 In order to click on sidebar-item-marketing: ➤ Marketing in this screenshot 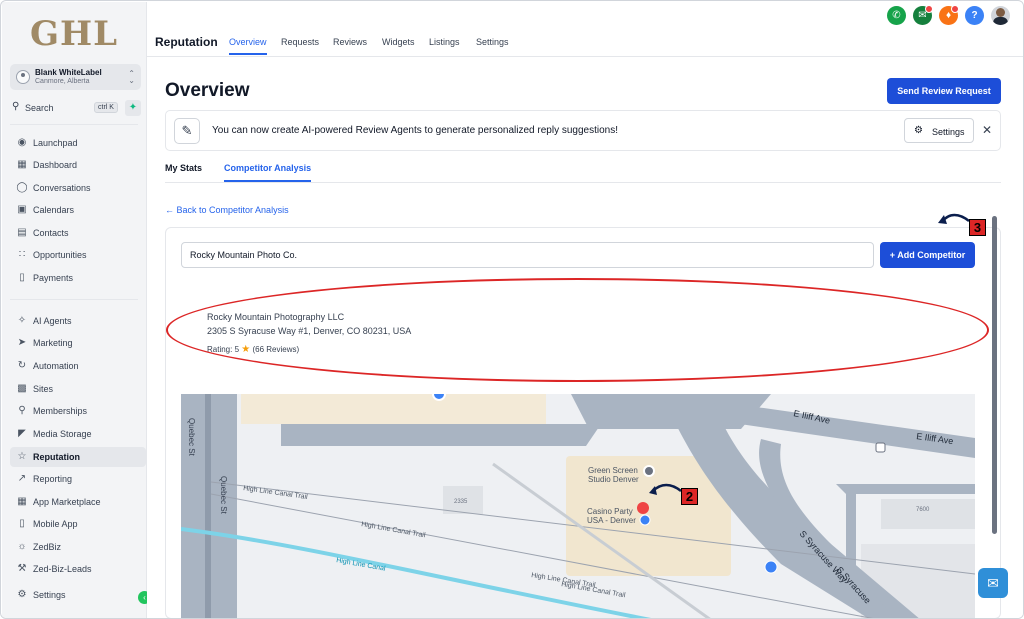, I will do `click(78, 343)`.